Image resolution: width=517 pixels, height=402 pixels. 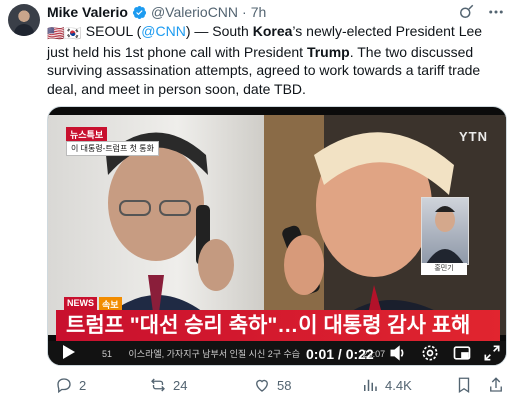 What do you see at coordinates (194, 12) in the screenshot?
I see `author-handle: @ValerioCNN` at bounding box center [194, 12].